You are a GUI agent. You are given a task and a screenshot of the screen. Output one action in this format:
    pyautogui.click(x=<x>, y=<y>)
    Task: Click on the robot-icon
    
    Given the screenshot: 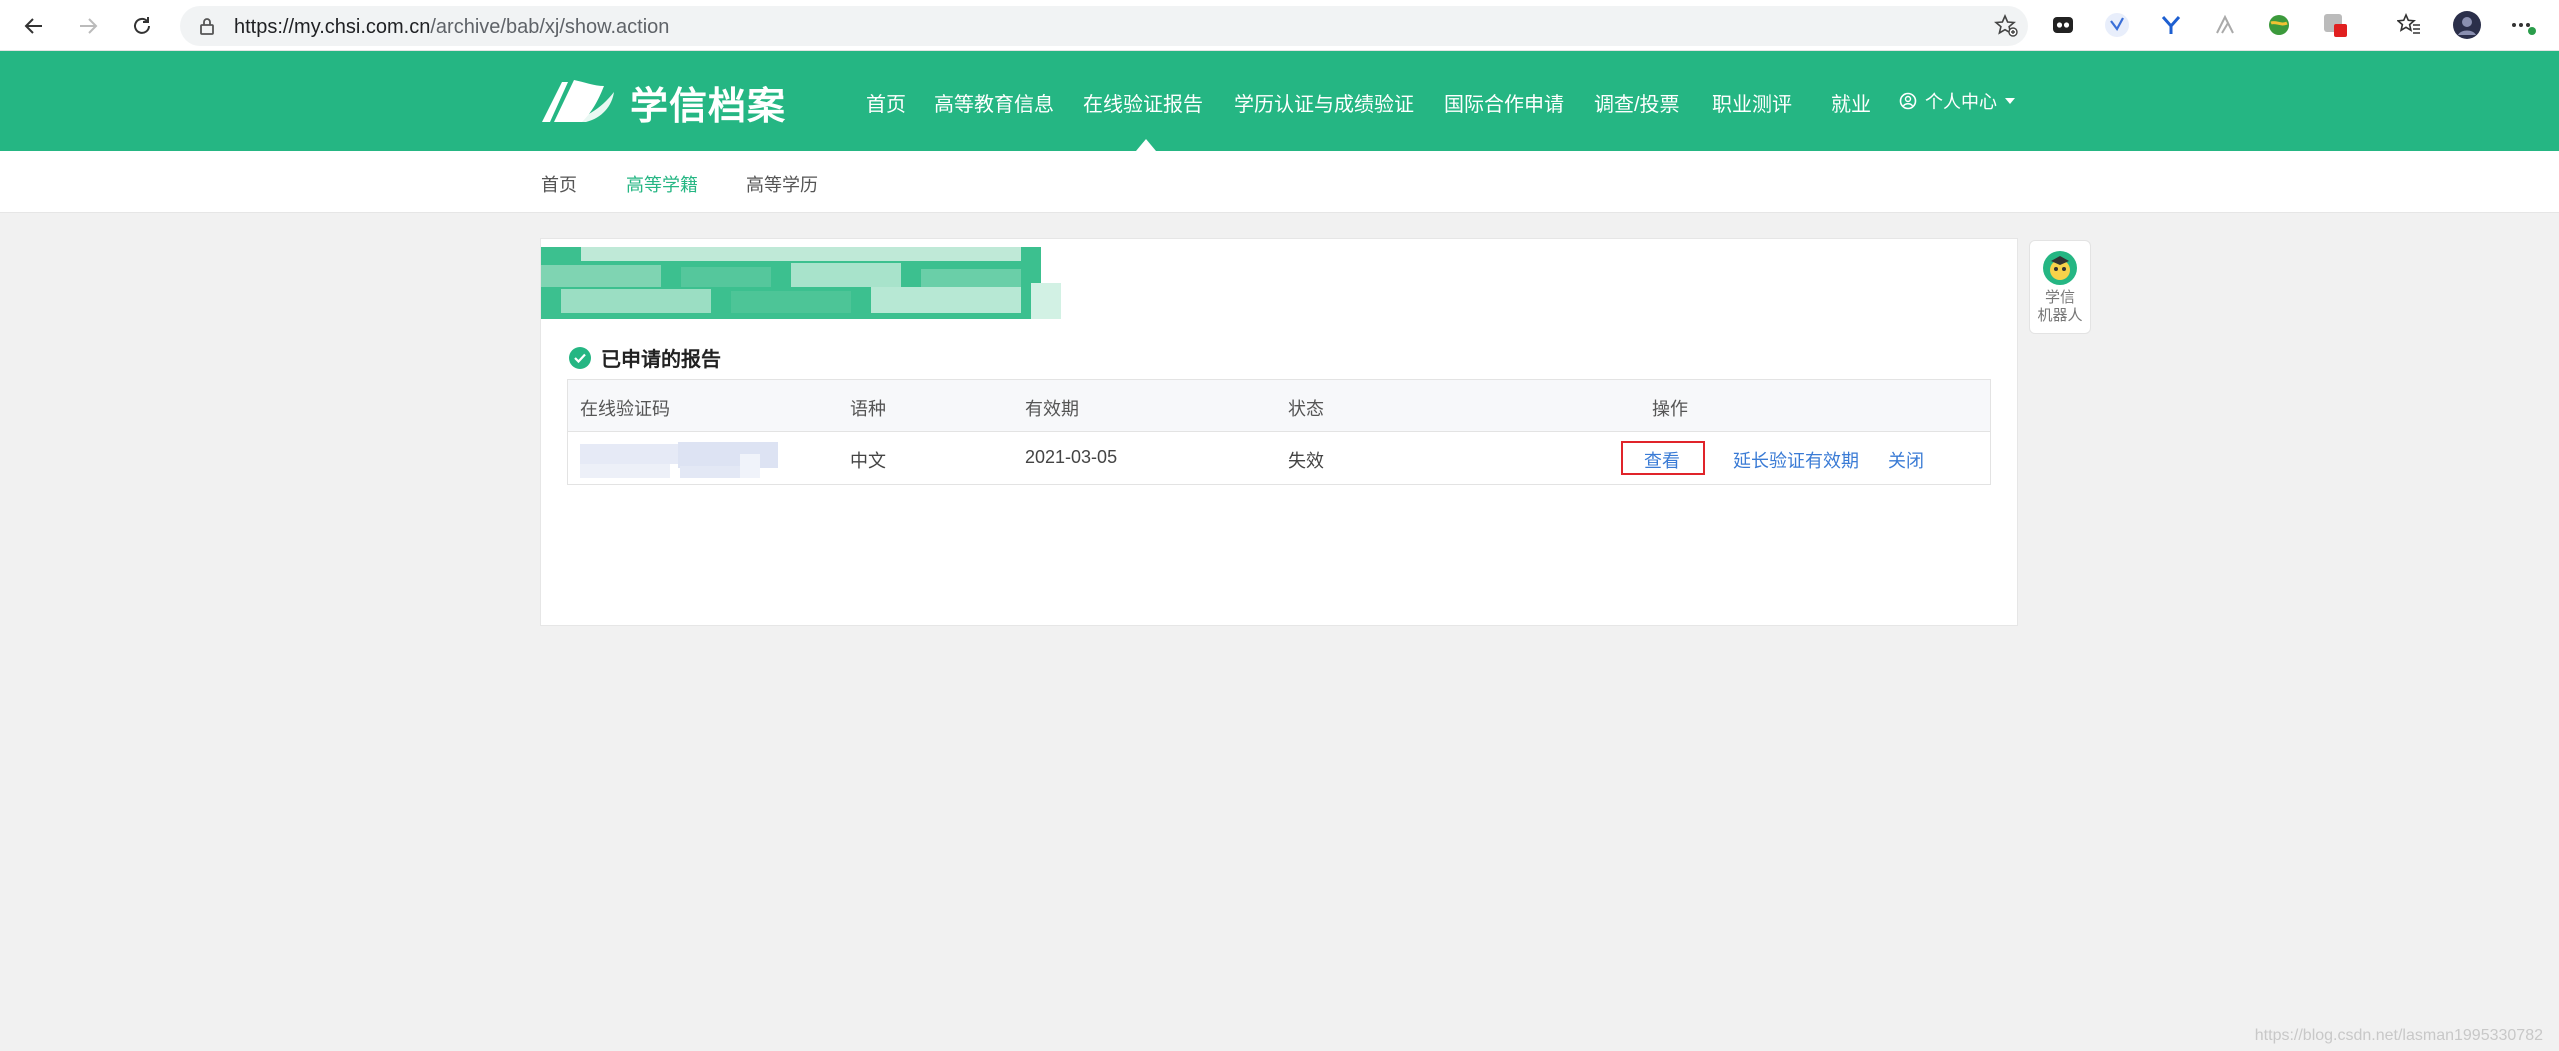 What is the action you would take?
    pyautogui.click(x=2060, y=268)
    